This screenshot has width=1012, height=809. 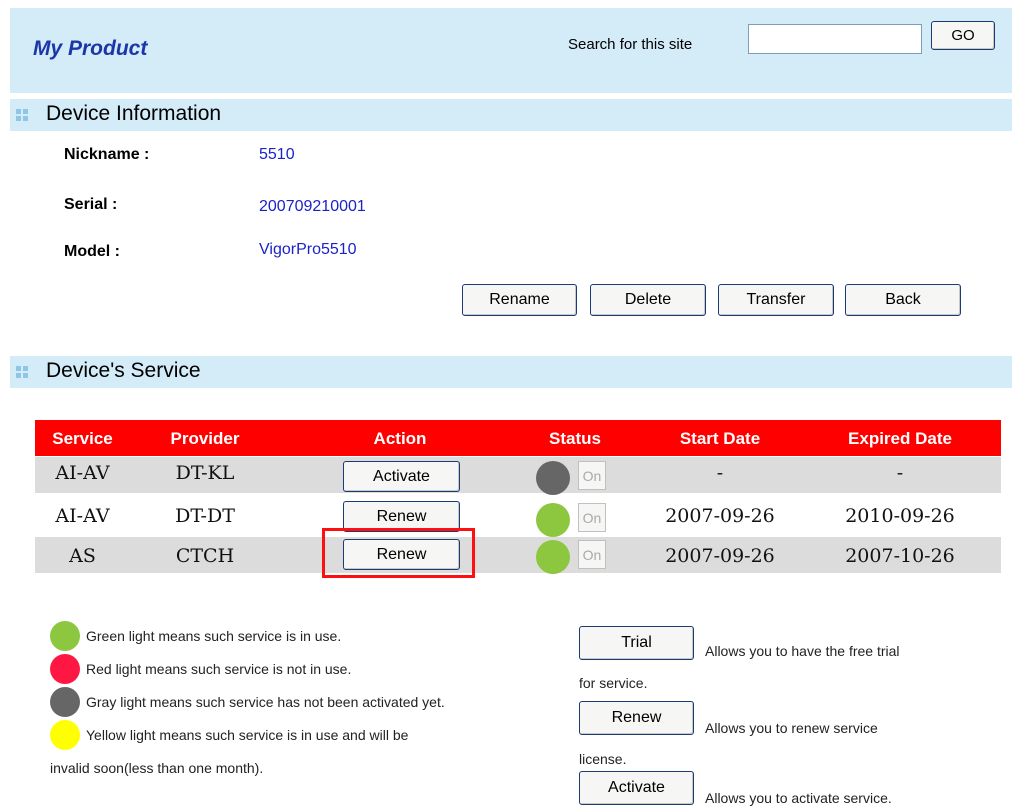 I want to click on device-information-title: Device Information, so click(x=134, y=113).